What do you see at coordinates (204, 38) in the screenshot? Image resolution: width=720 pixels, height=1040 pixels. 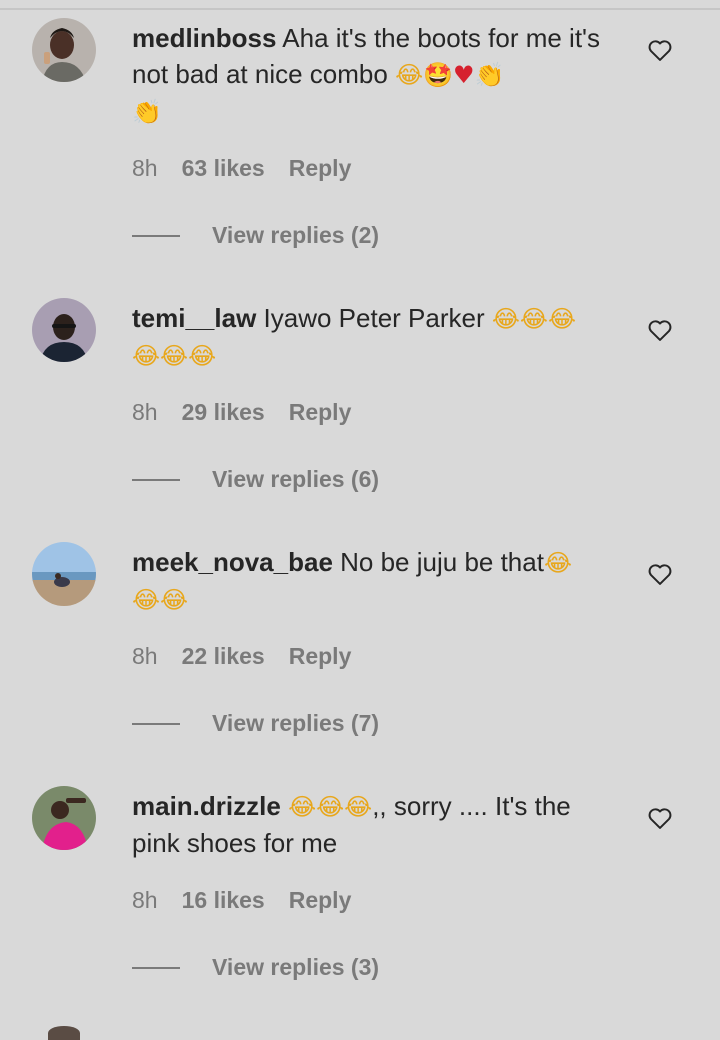 I see `comment-username: medlinboss` at bounding box center [204, 38].